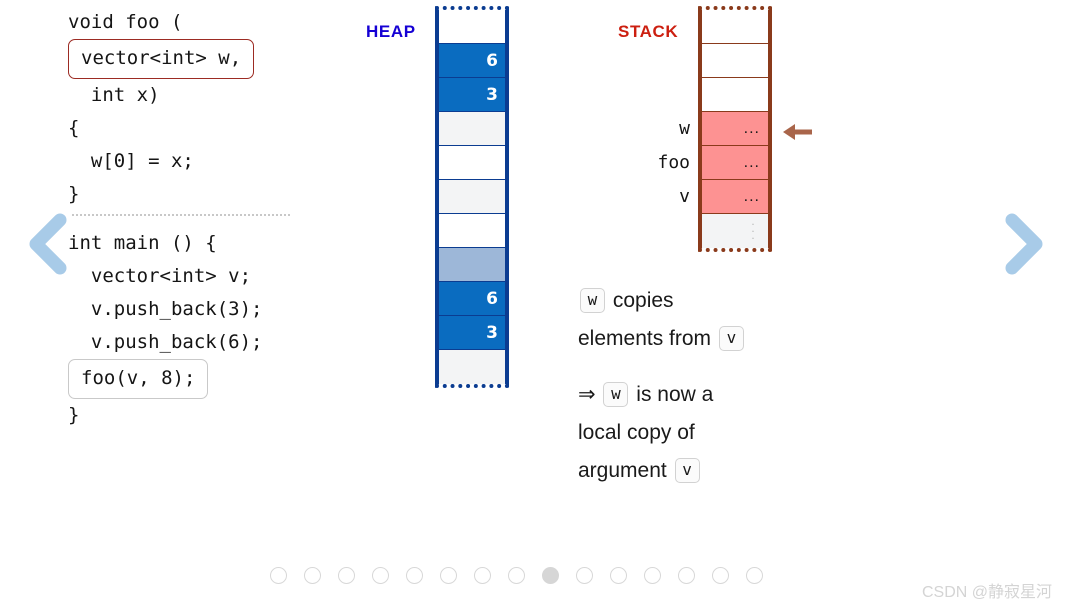  Describe the element at coordinates (125, 22) in the screenshot. I see `code-line-foo-signature: void foo (` at that location.